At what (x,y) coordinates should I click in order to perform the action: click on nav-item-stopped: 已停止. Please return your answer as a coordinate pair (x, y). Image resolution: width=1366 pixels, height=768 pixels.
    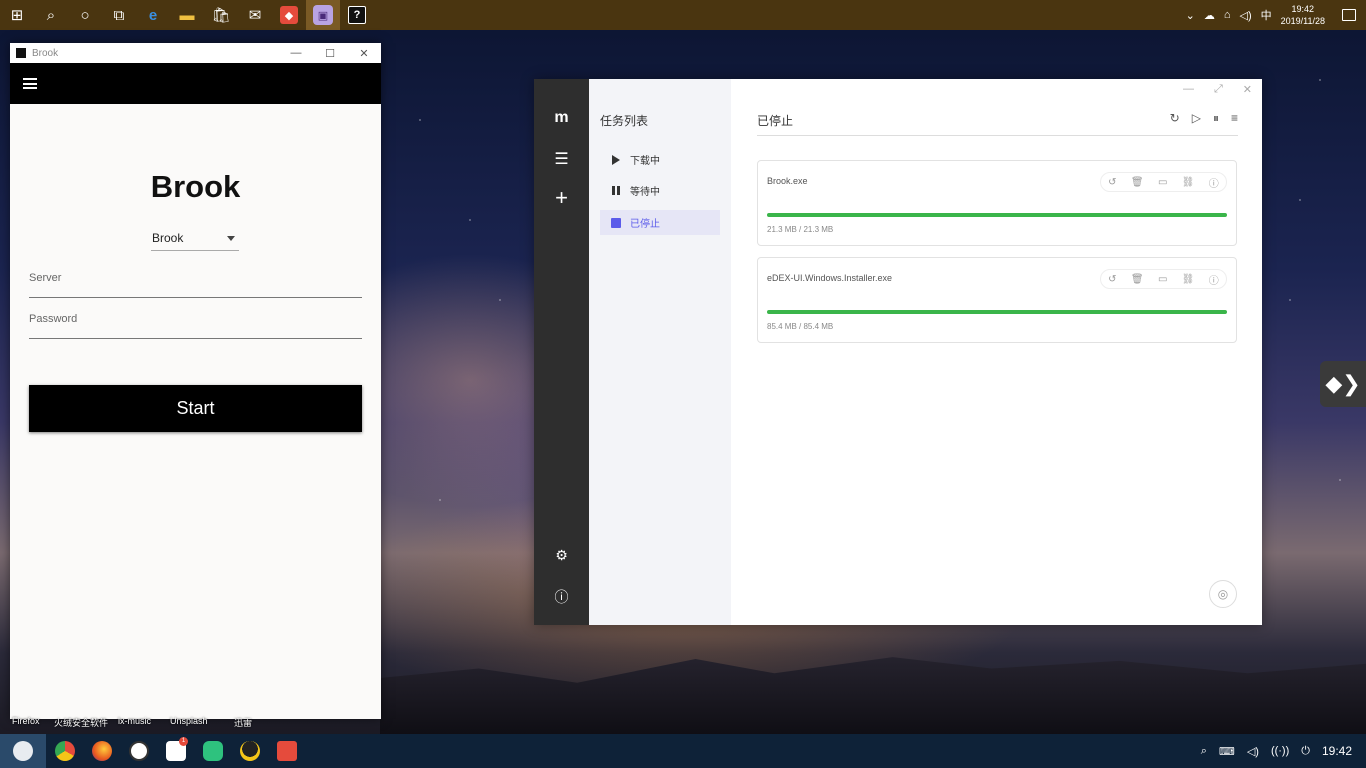
    Looking at the image, I should click on (660, 222).